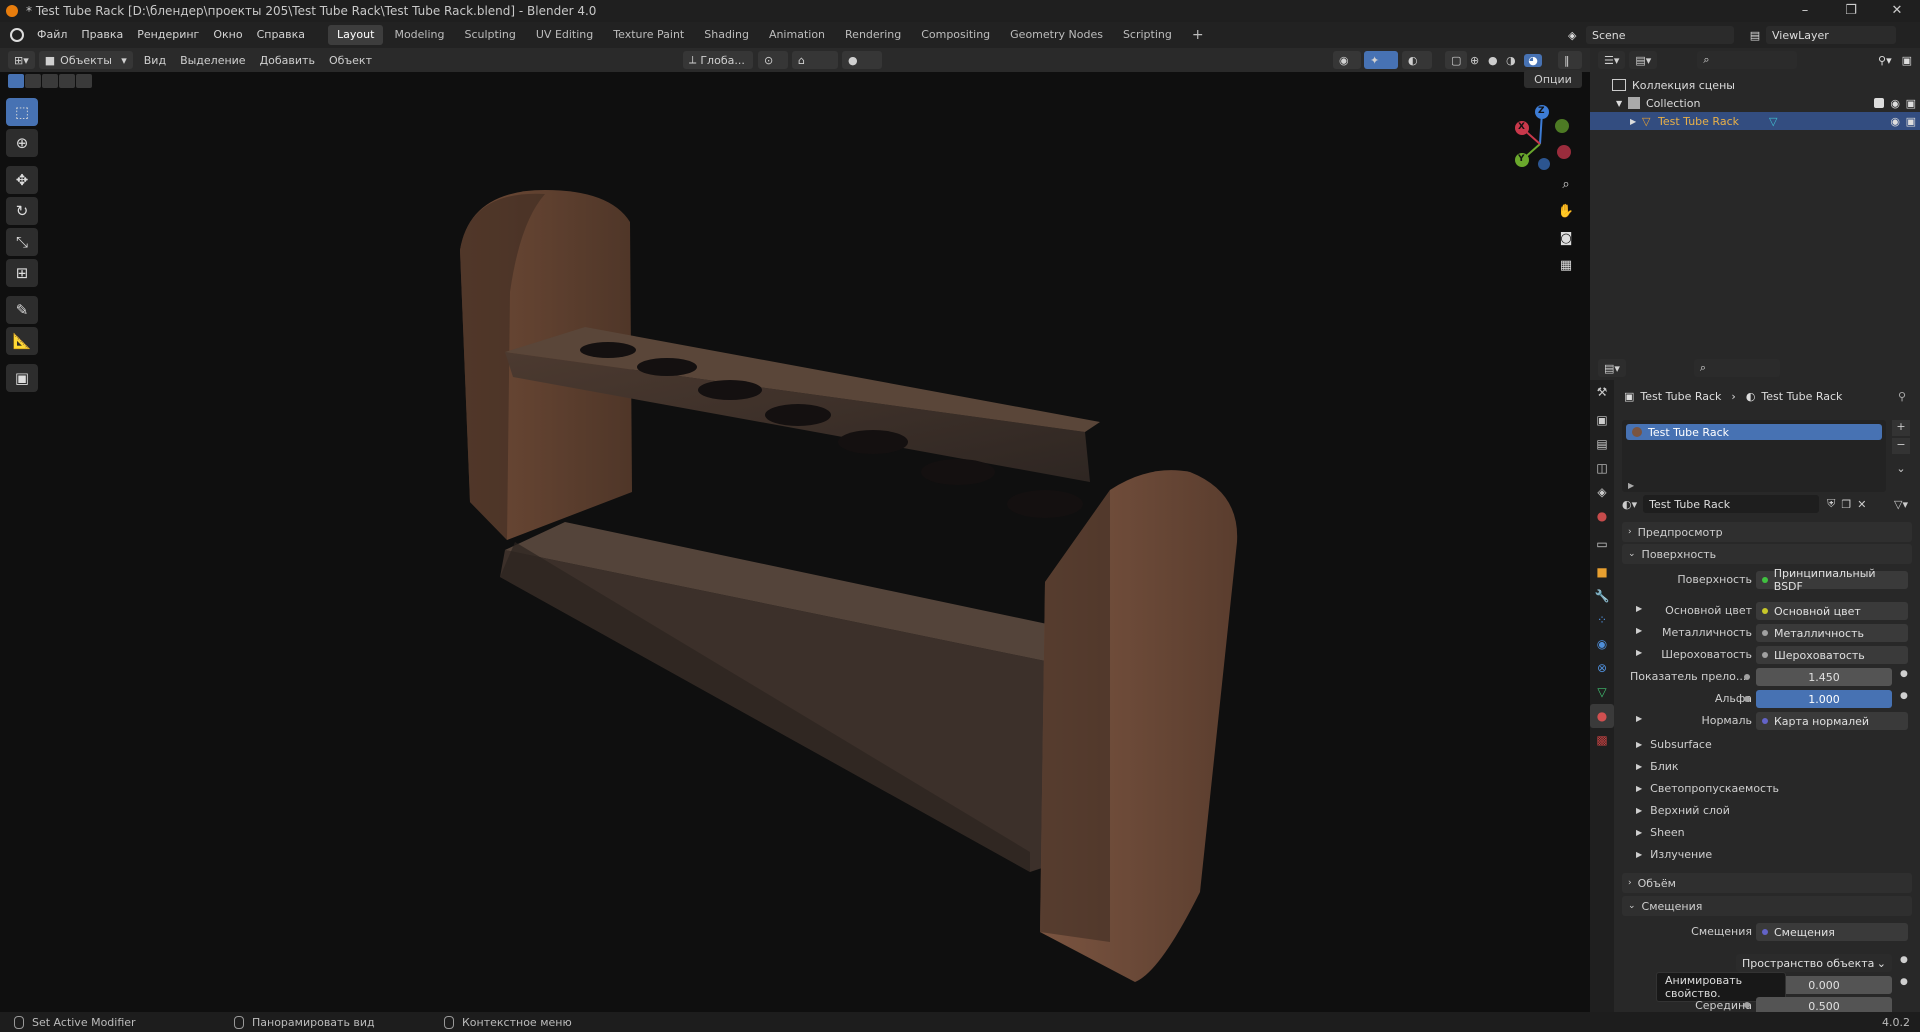 The height and width of the screenshot is (1032, 1920). I want to click on wireframe-shading-icon: ⊕, so click(1479, 60).